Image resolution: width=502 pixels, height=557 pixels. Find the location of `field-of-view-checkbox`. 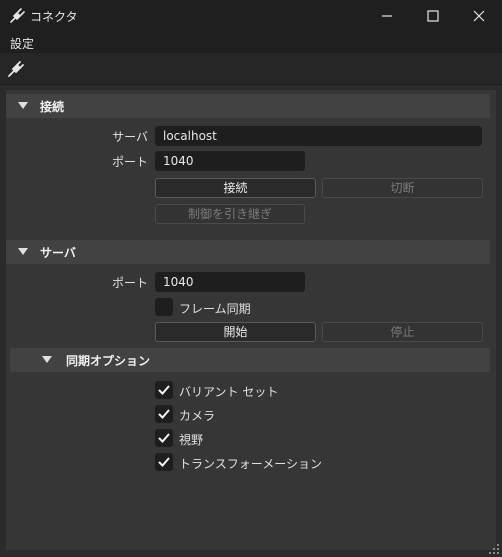

field-of-view-checkbox is located at coordinates (164, 438).